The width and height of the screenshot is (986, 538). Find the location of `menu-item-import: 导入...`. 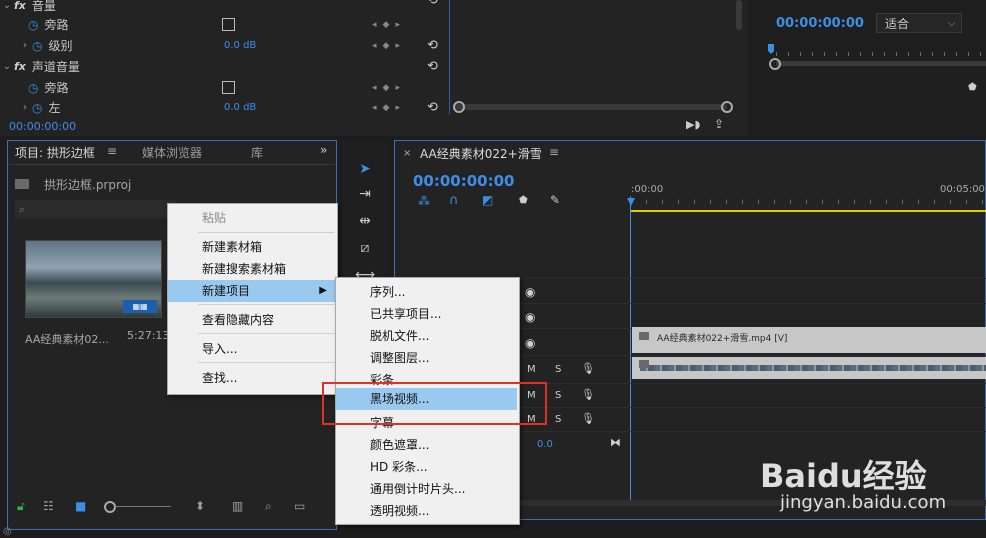

menu-item-import: 导入... is located at coordinates (251, 349).